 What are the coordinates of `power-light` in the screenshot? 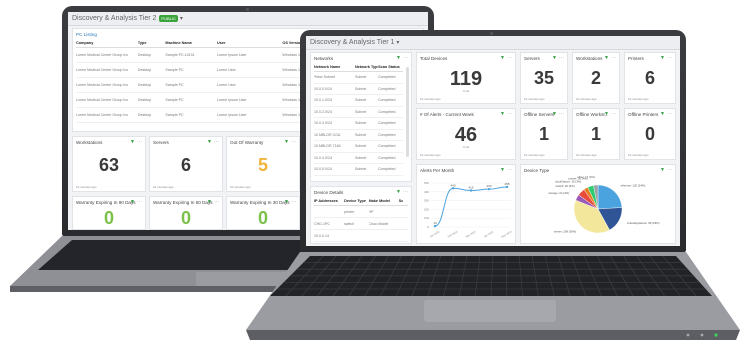 It's located at (716, 335).